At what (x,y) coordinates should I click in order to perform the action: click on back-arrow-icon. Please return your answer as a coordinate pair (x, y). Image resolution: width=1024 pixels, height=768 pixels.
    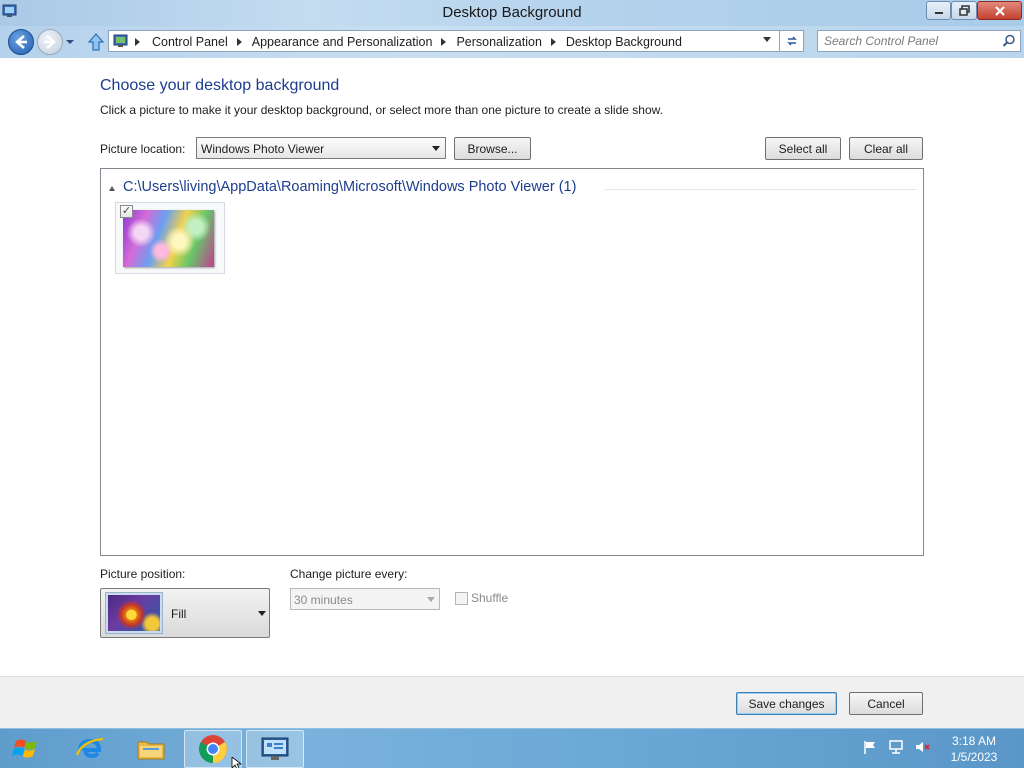
    Looking at the image, I should click on (21, 42).